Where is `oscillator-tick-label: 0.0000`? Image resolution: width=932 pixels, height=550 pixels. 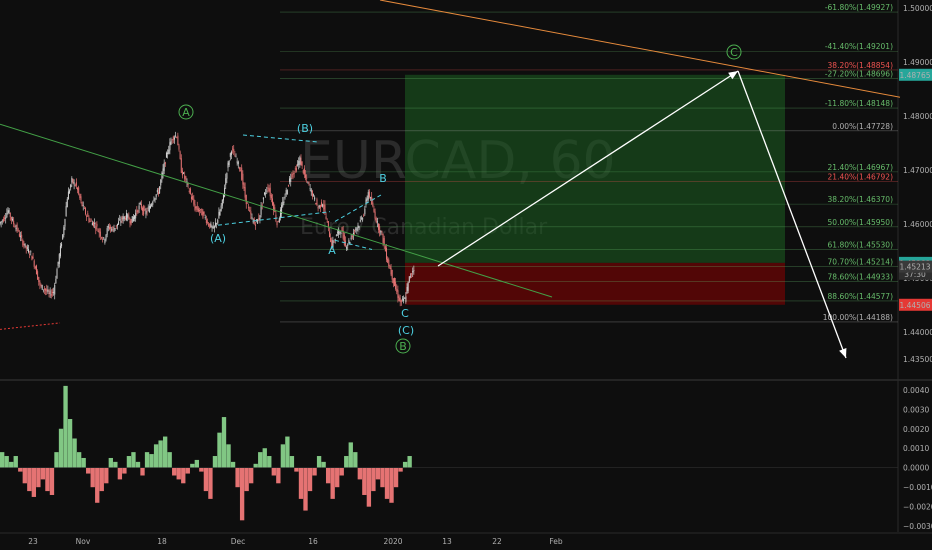 oscillator-tick-label: 0.0000 is located at coordinates (916, 468).